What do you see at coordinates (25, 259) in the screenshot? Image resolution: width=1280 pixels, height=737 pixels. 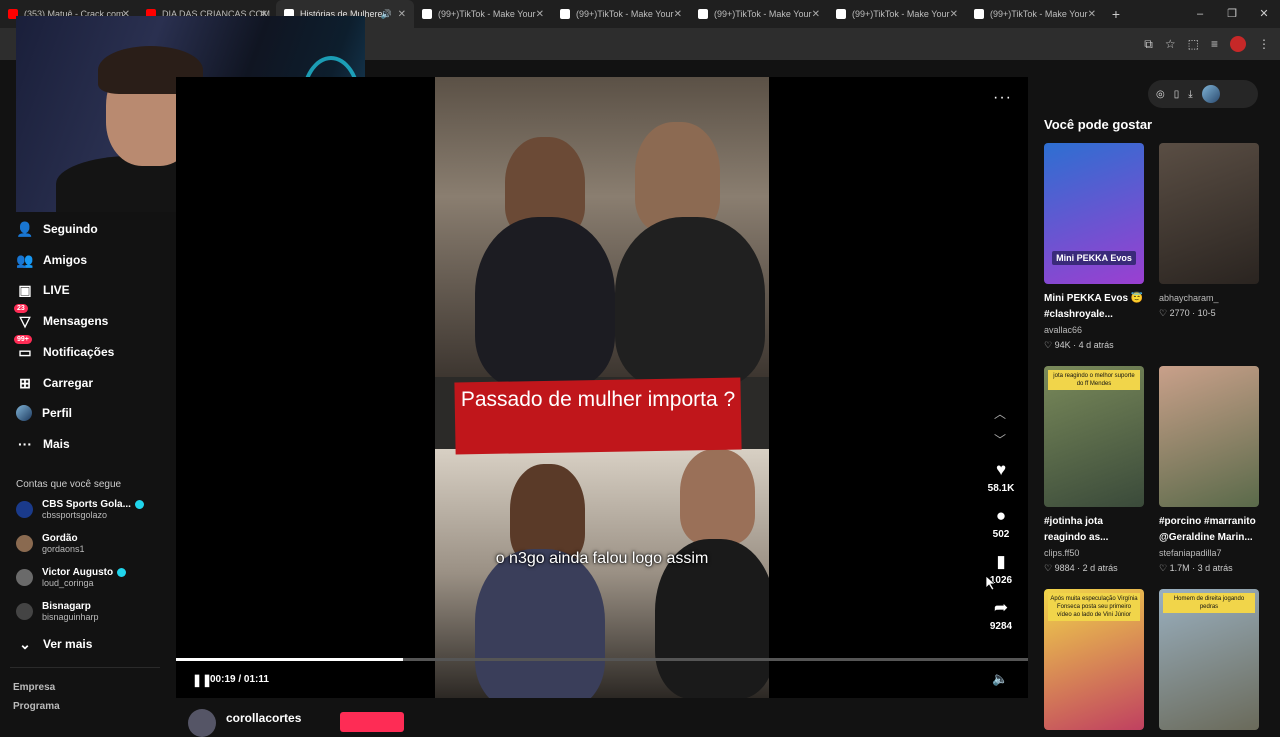 I see `friends-icon: 👥` at bounding box center [25, 259].